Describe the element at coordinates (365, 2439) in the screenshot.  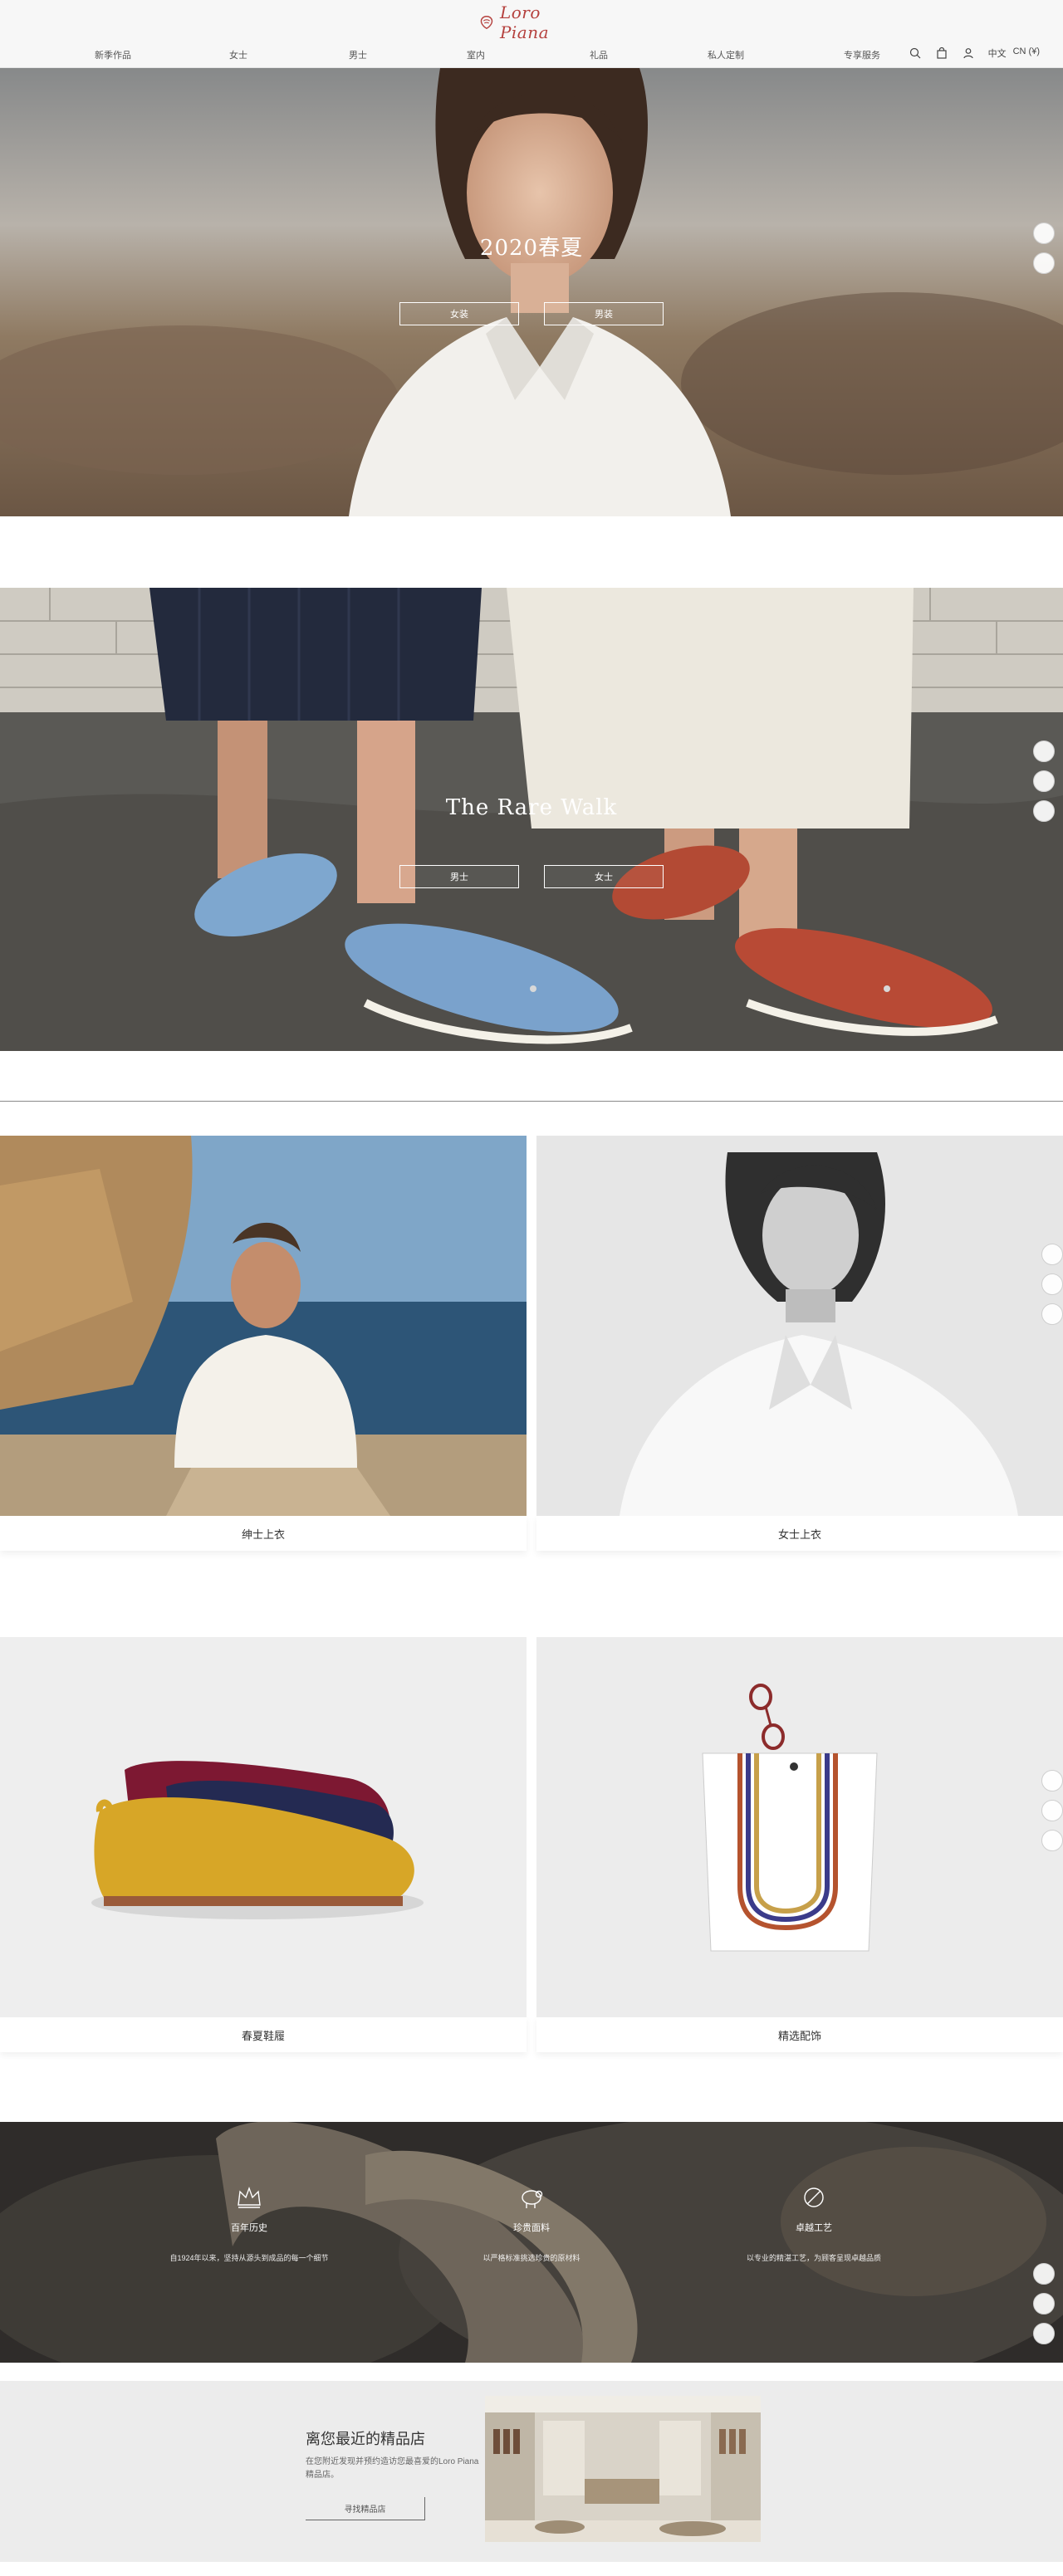
I see `store-locator-title: 离您最近的精品店` at that location.